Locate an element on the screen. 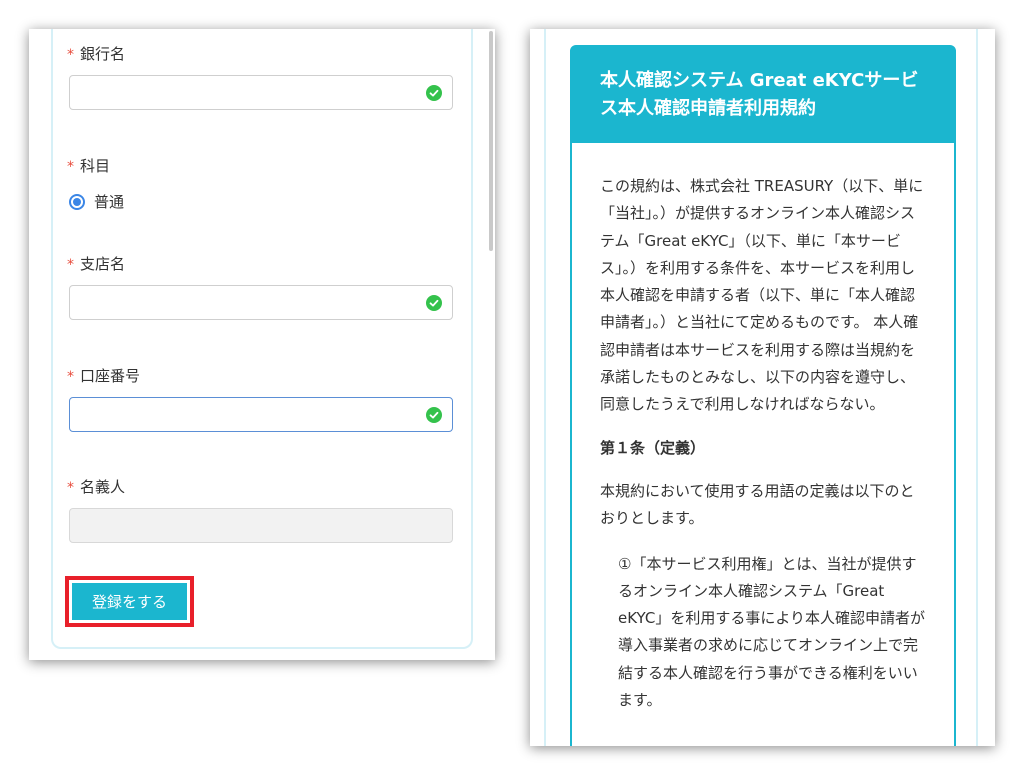  article1-title: 第１条（定義） is located at coordinates (653, 447).